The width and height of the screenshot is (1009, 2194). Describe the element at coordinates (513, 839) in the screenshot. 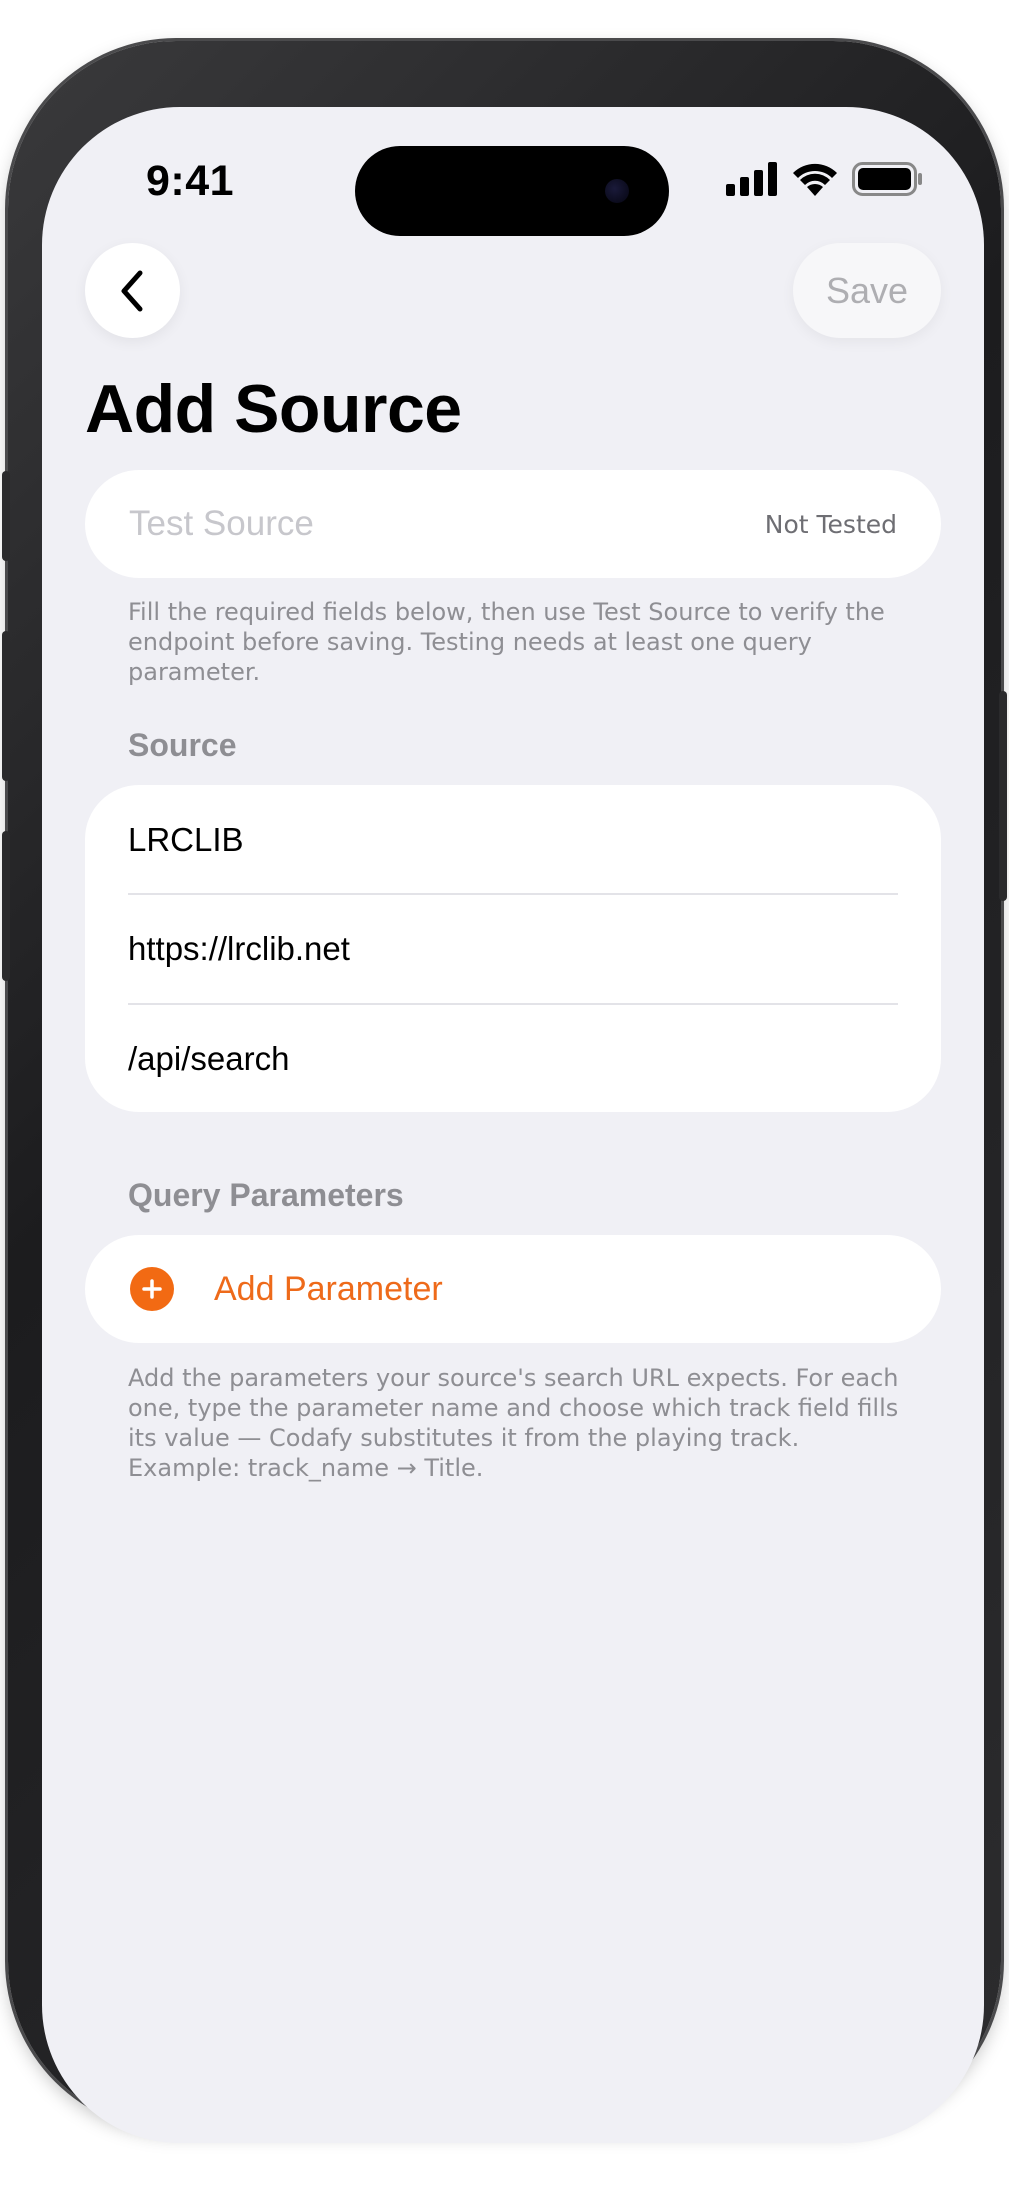

I see `source-name-field: LRCLIB` at that location.